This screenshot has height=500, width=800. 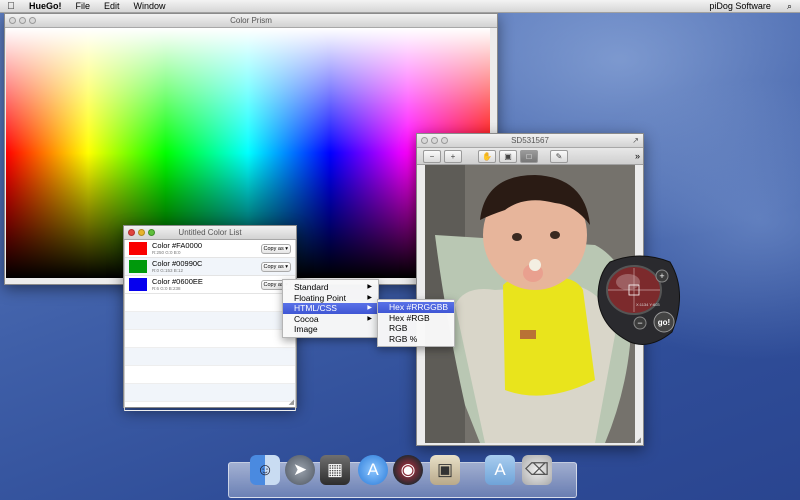 I want to click on pencil-tool-icon: ✎, so click(x=559, y=156).